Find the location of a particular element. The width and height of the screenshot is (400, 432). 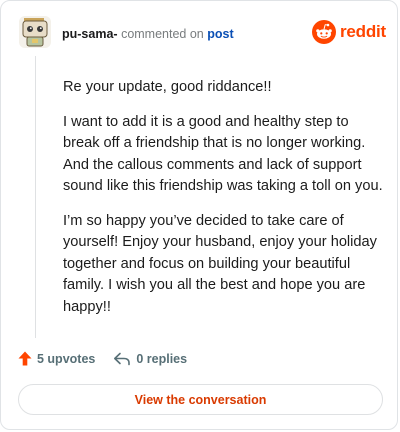

user-avatar is located at coordinates (35, 32).